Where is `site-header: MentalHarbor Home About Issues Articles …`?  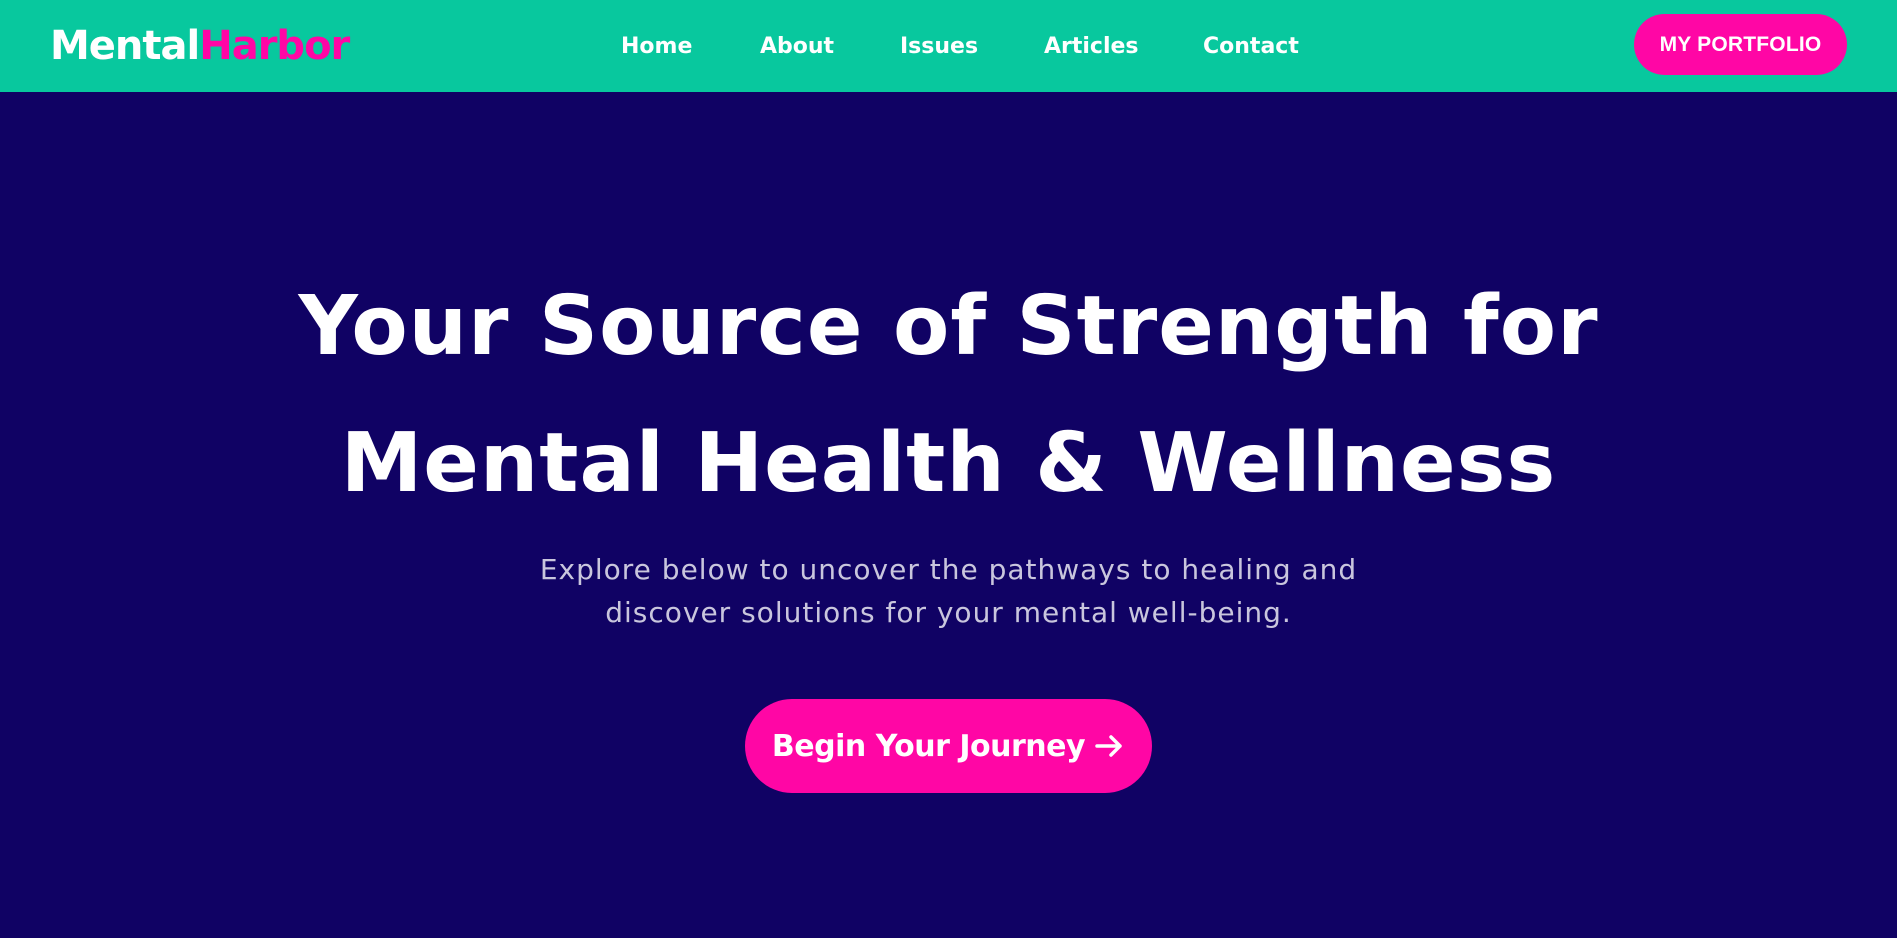 site-header: MentalHarbor Home About Issues Articles … is located at coordinates (948, 46).